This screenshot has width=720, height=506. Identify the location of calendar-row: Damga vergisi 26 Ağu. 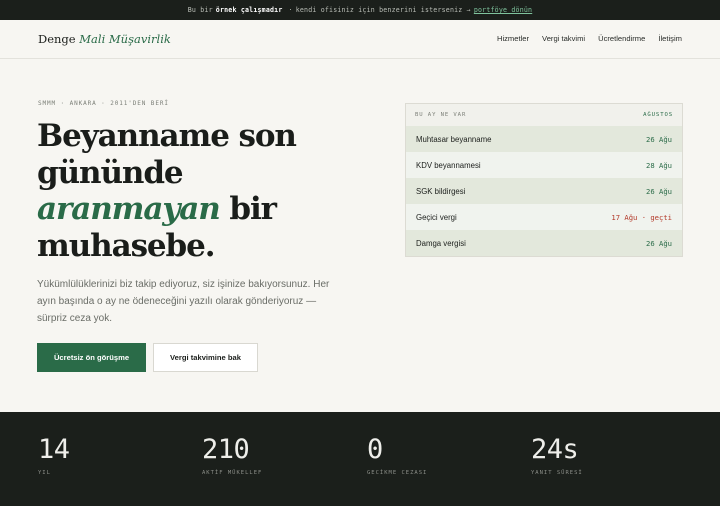
(544, 243).